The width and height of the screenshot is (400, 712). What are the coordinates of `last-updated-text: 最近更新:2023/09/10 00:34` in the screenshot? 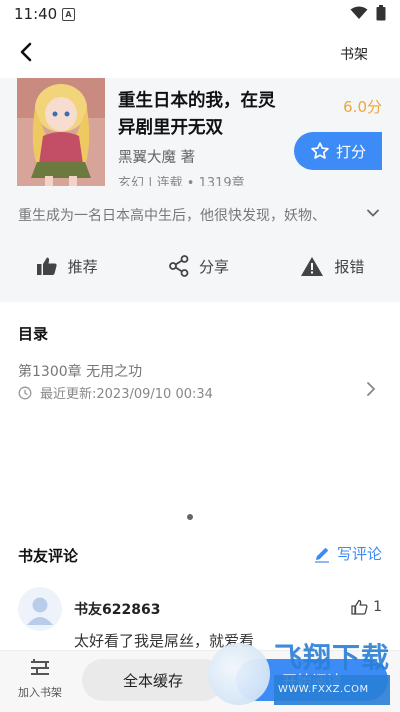 It's located at (126, 394).